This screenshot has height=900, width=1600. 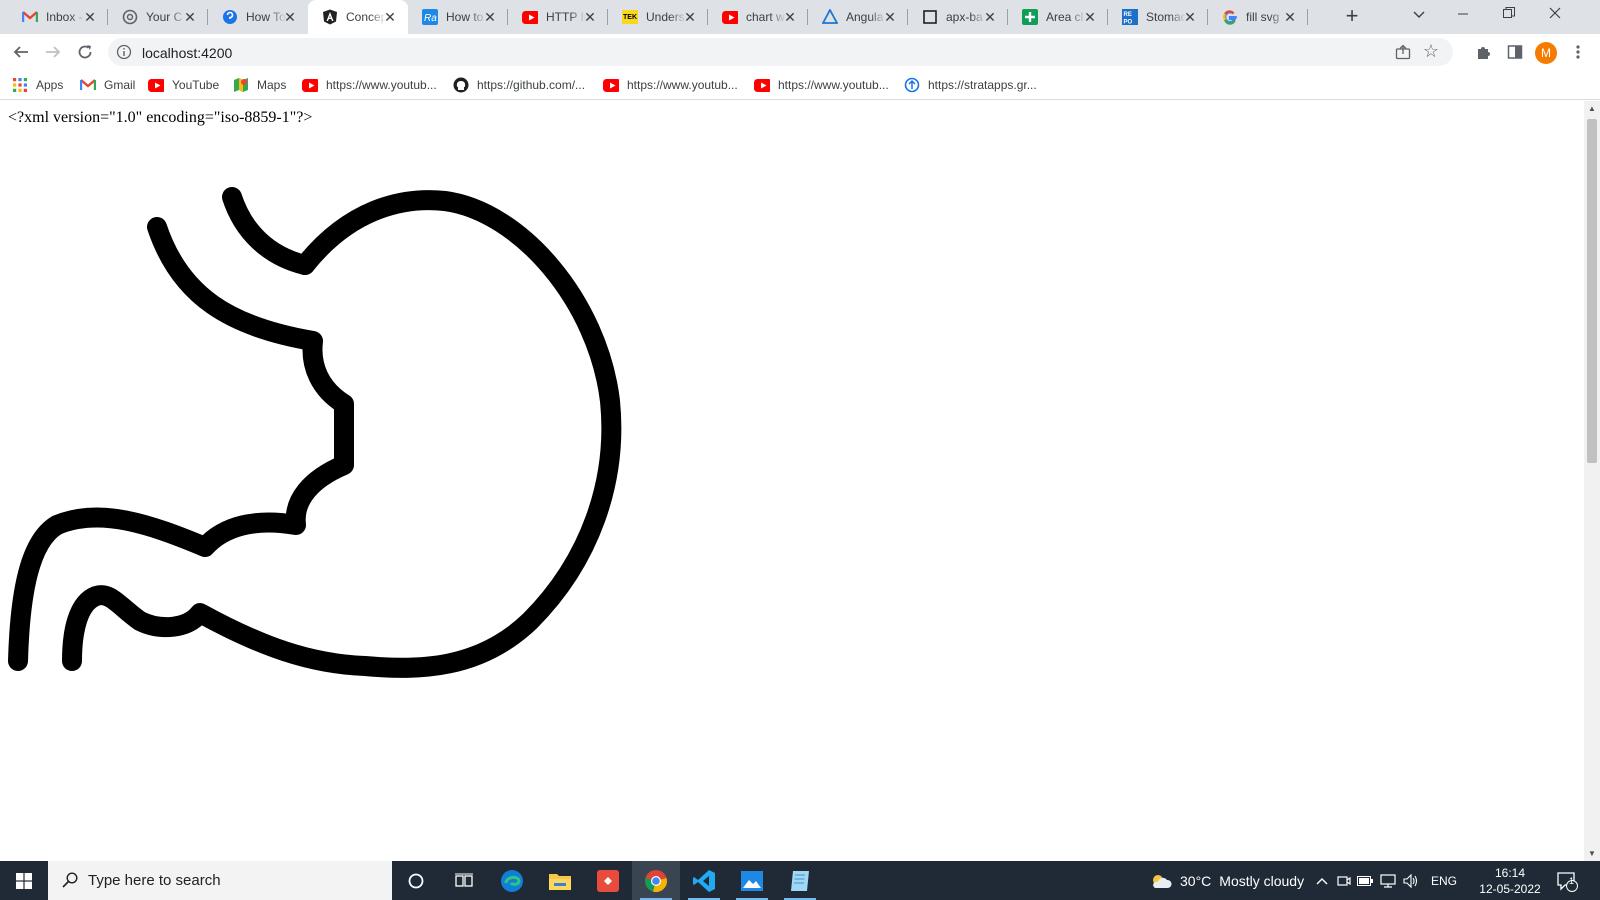 What do you see at coordinates (461, 85) in the screenshot?
I see `github-icon` at bounding box center [461, 85].